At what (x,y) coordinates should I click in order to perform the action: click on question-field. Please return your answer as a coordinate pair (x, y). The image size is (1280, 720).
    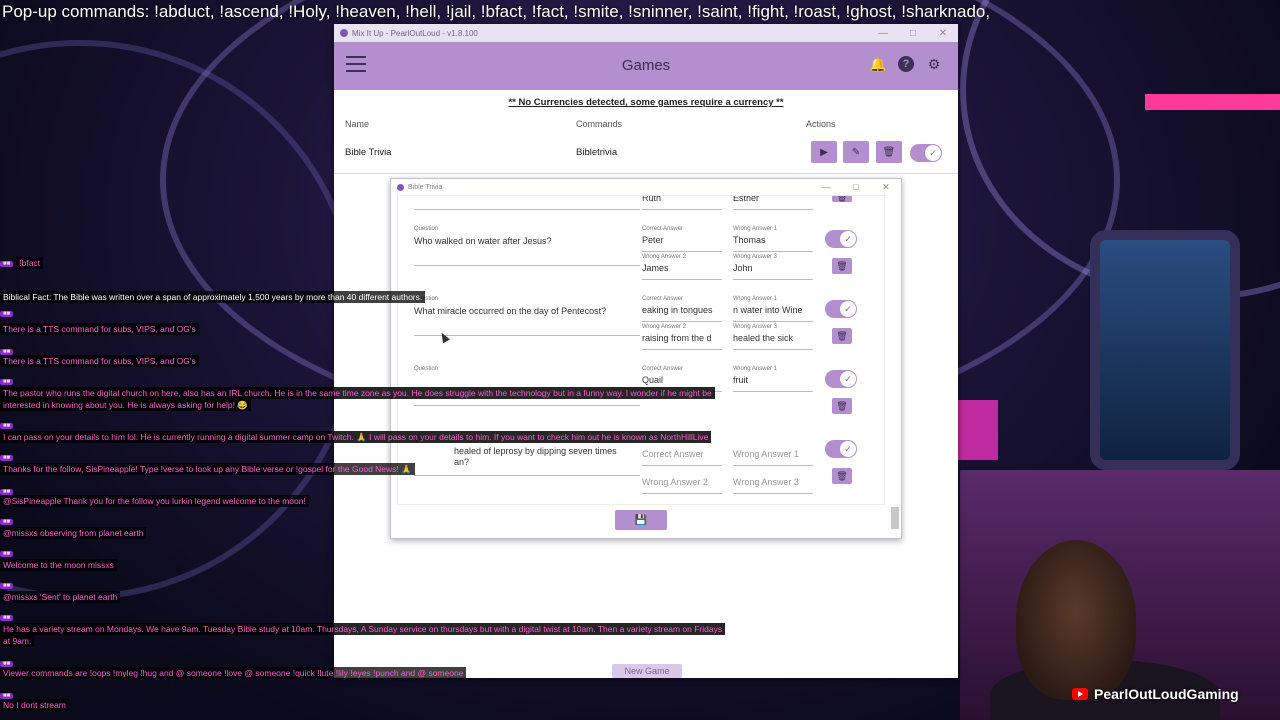
    Looking at the image, I should click on (527, 203).